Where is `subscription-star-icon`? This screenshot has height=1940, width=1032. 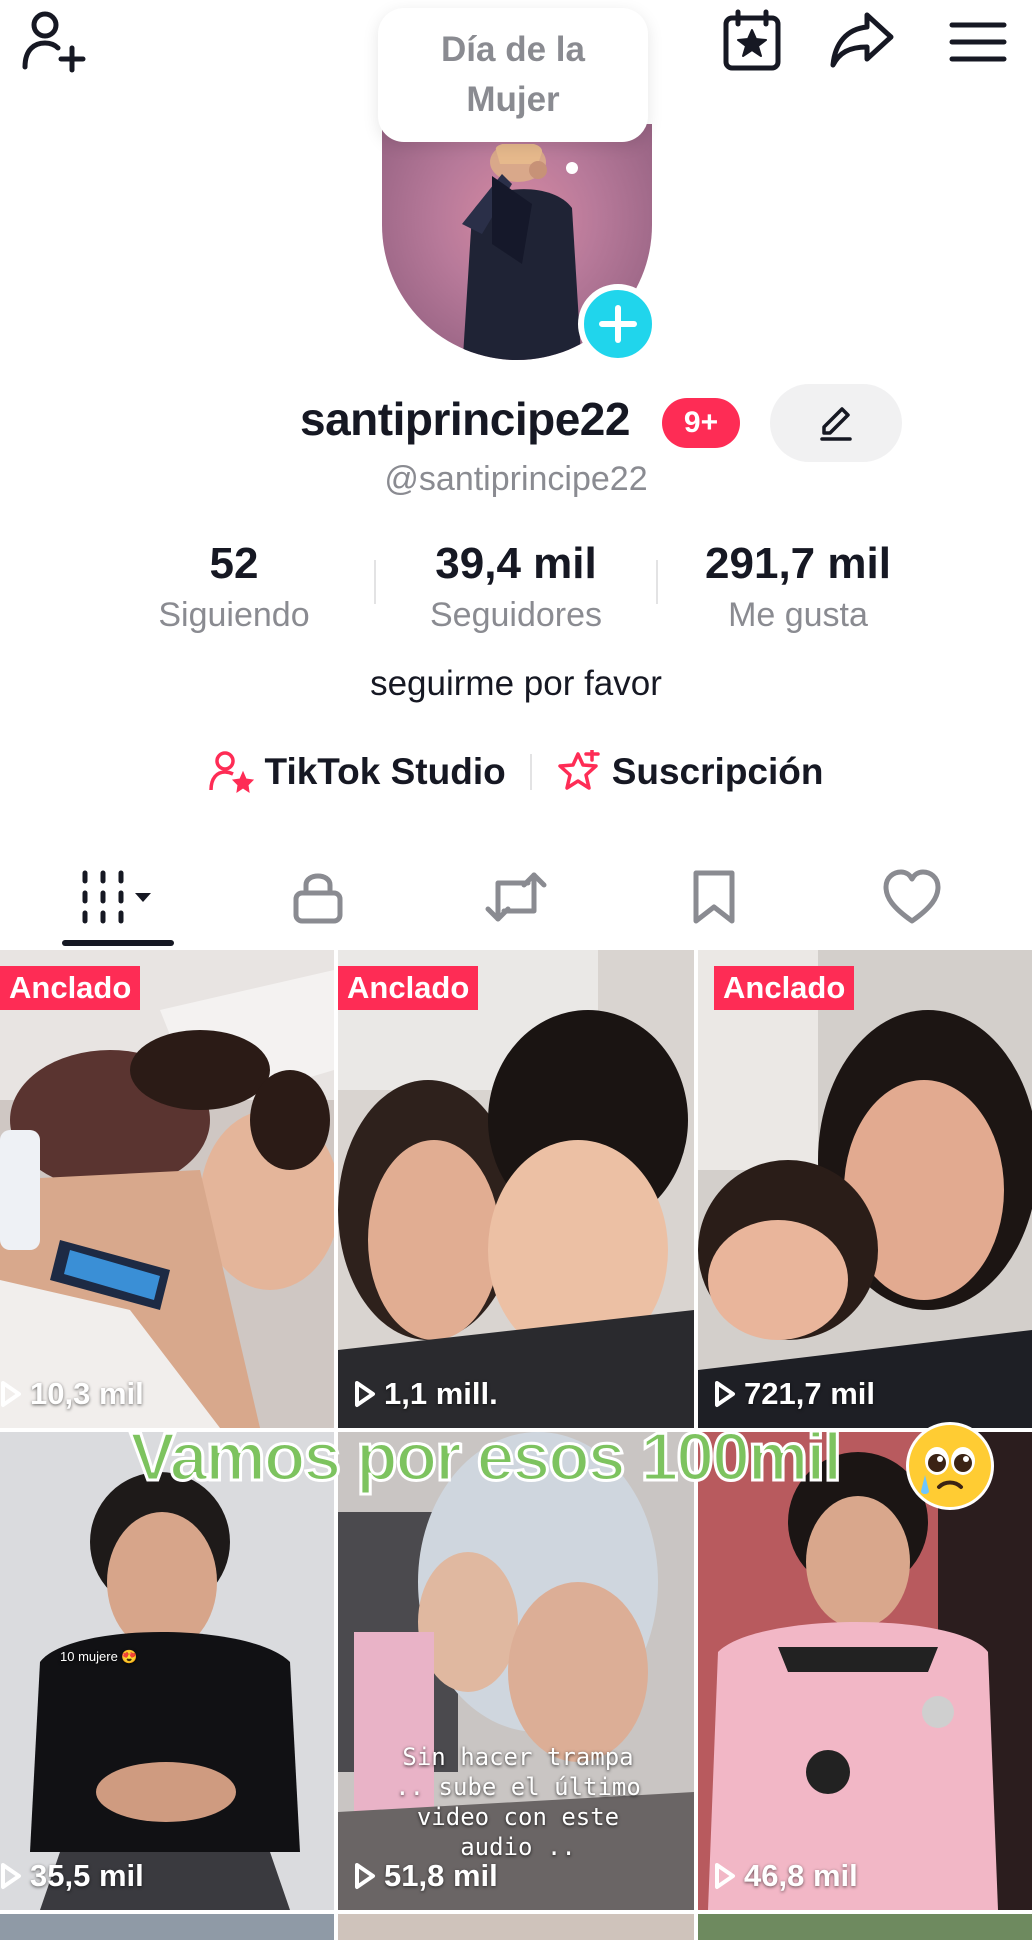
subscription-star-icon is located at coordinates (578, 770).